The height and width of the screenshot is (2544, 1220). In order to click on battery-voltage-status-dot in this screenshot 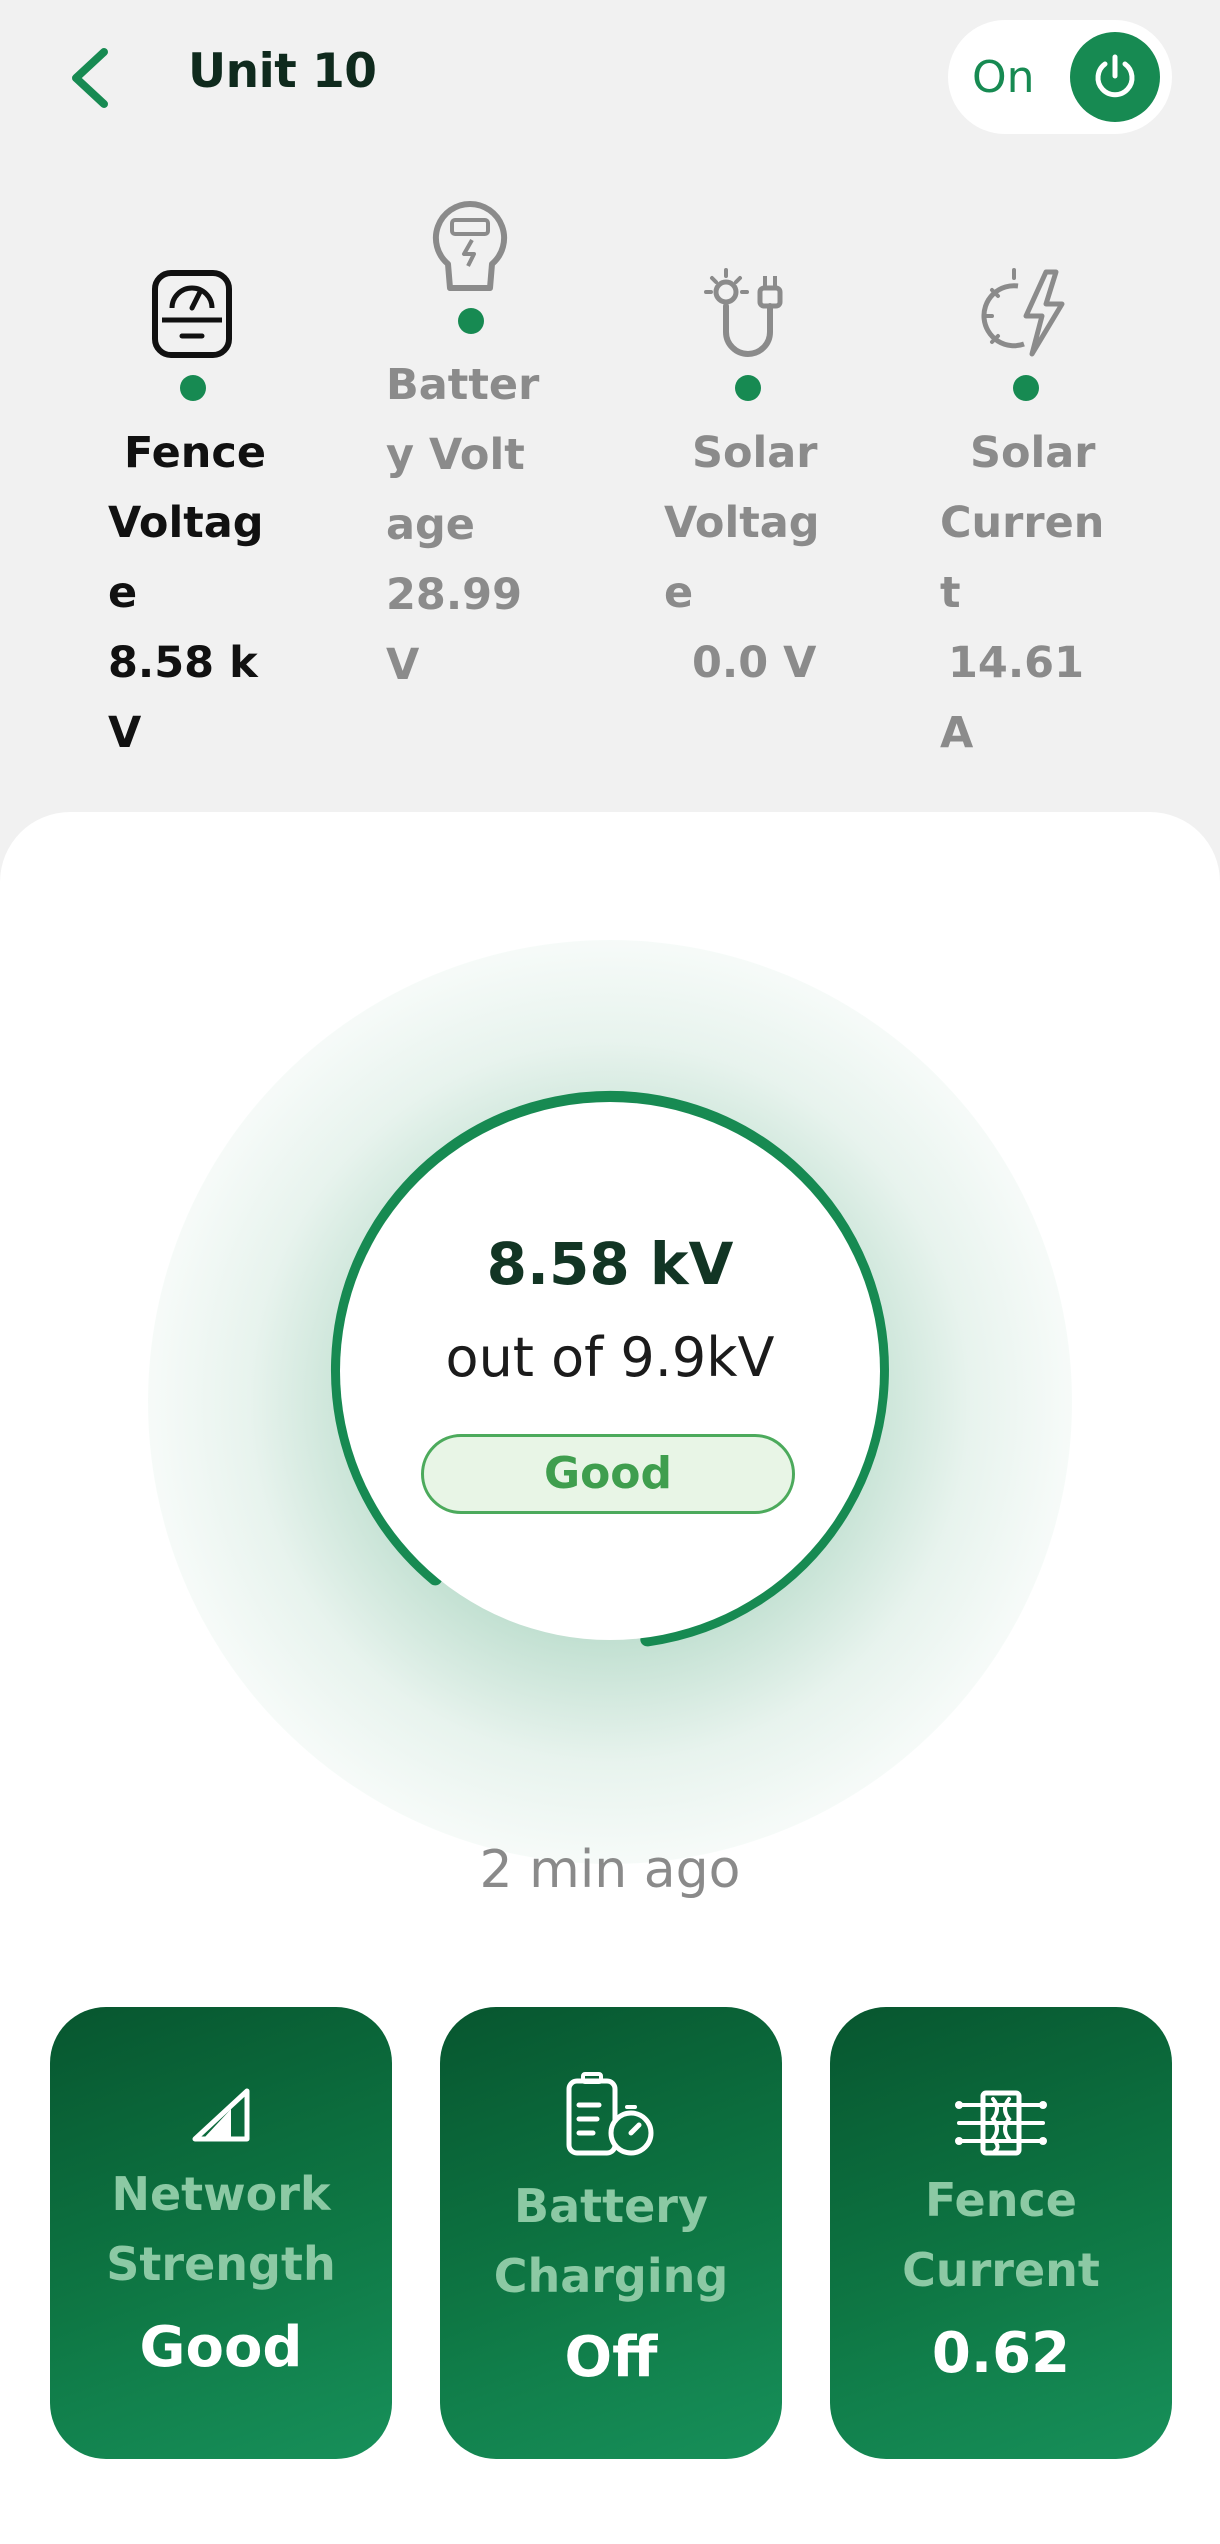, I will do `click(471, 321)`.